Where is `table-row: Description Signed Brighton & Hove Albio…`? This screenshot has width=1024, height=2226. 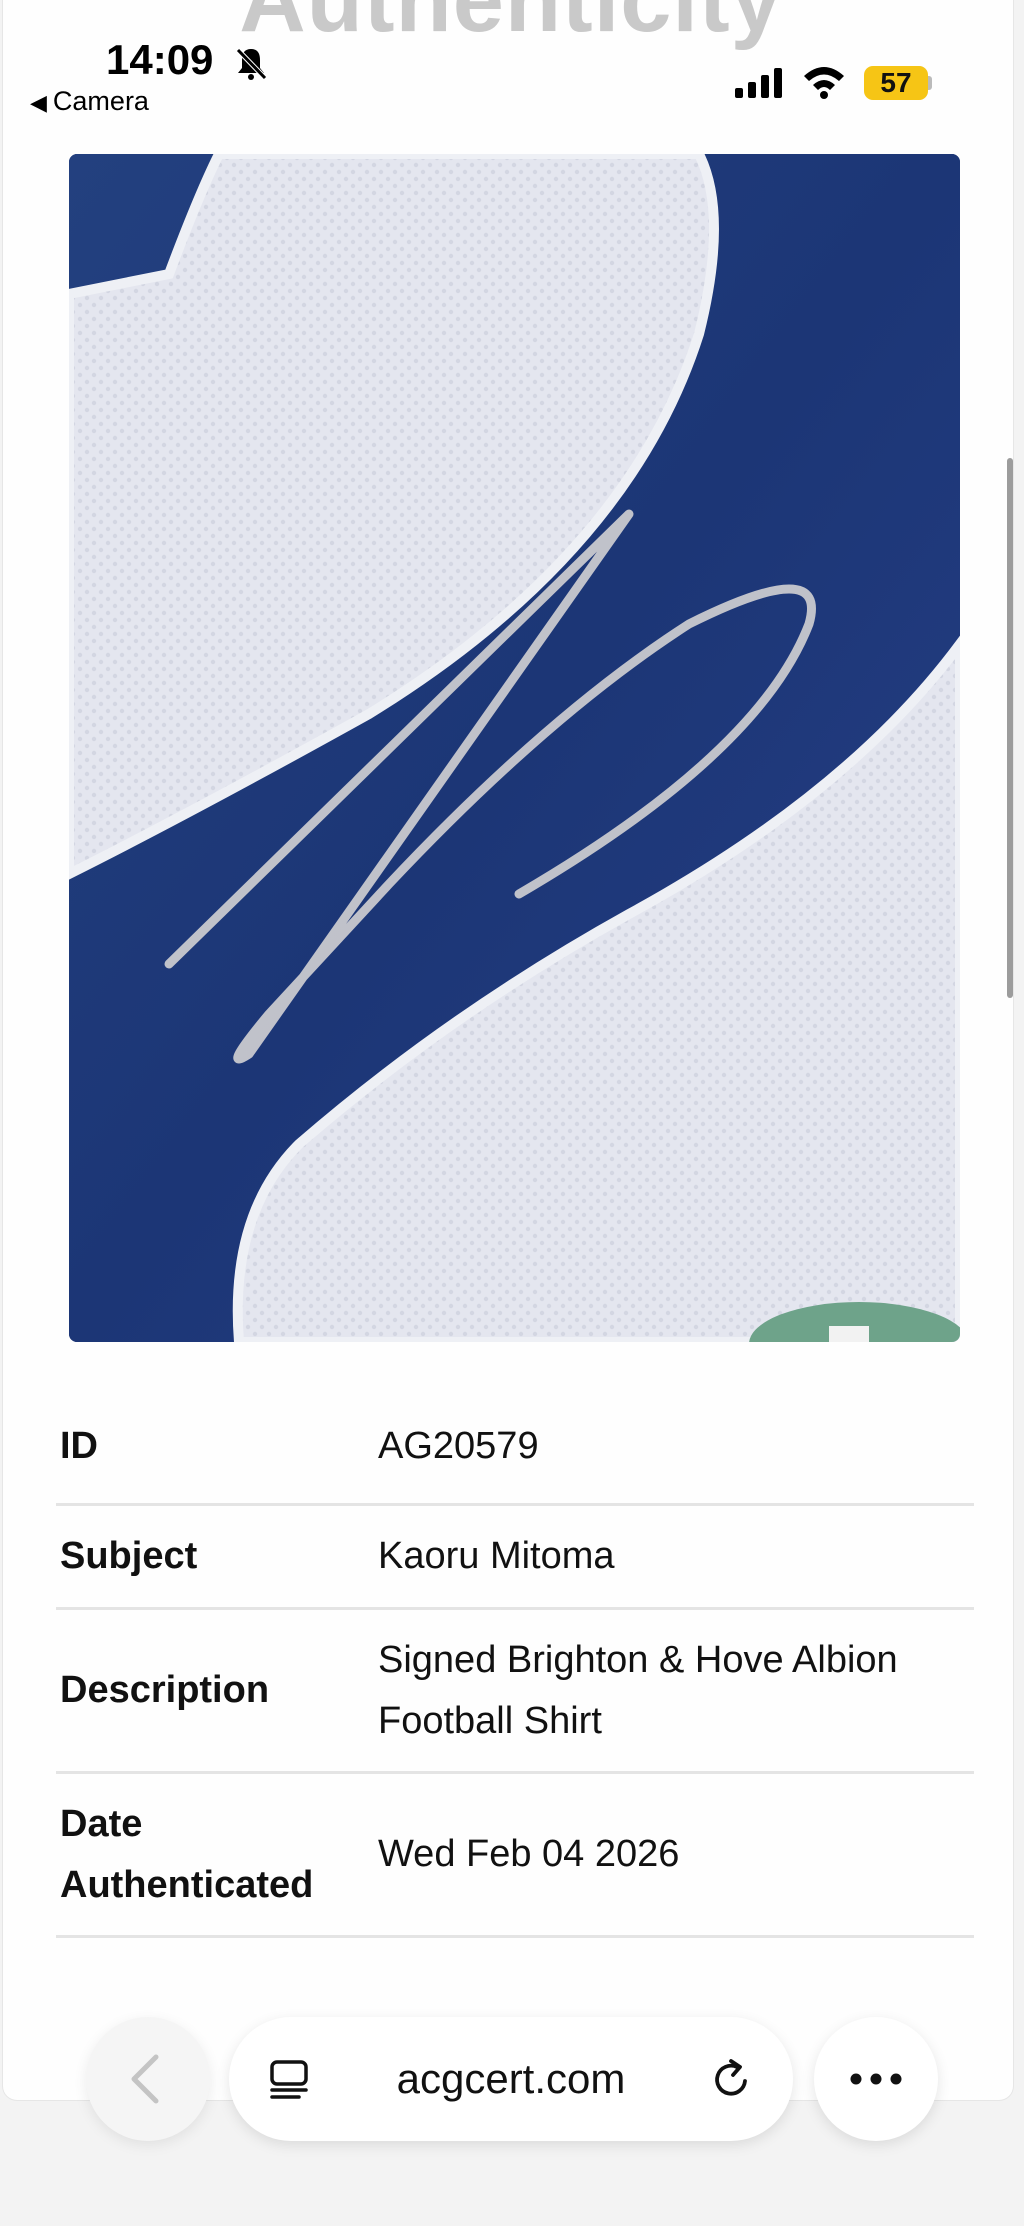
table-row: Description Signed Brighton & Hove Albio… is located at coordinates (515, 1692).